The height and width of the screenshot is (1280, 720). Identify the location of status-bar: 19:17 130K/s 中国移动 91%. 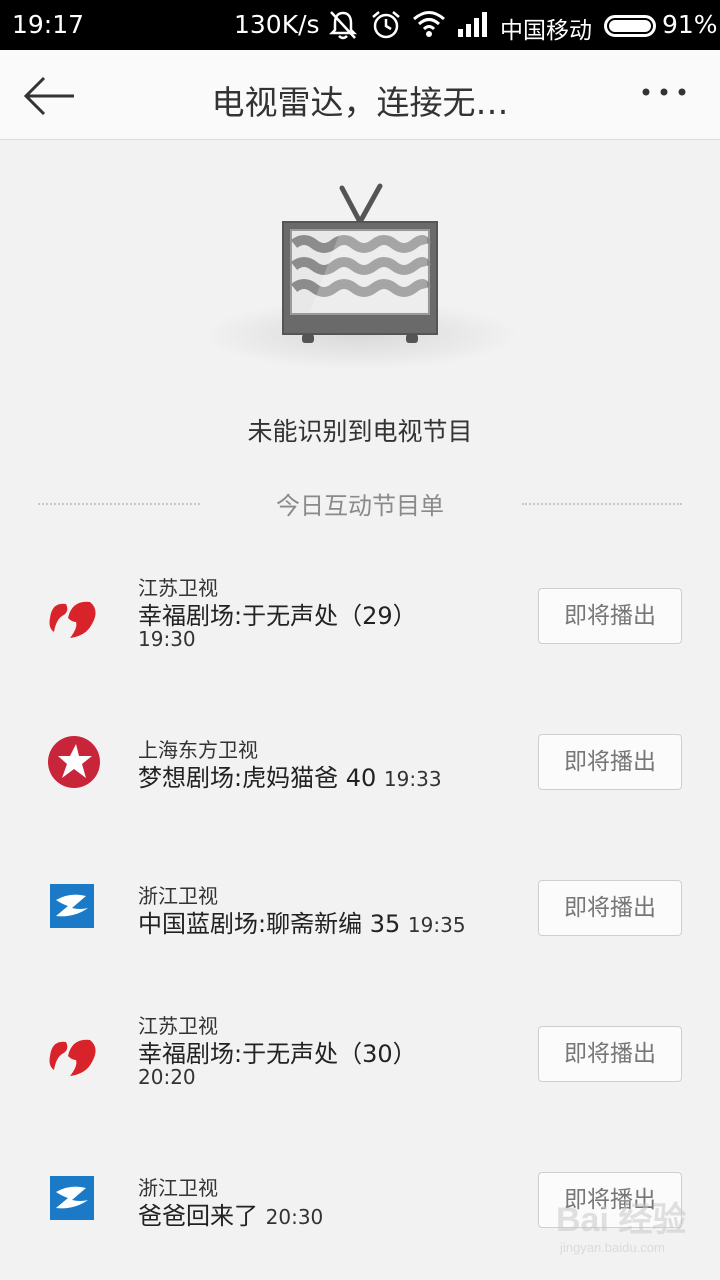
(360, 25).